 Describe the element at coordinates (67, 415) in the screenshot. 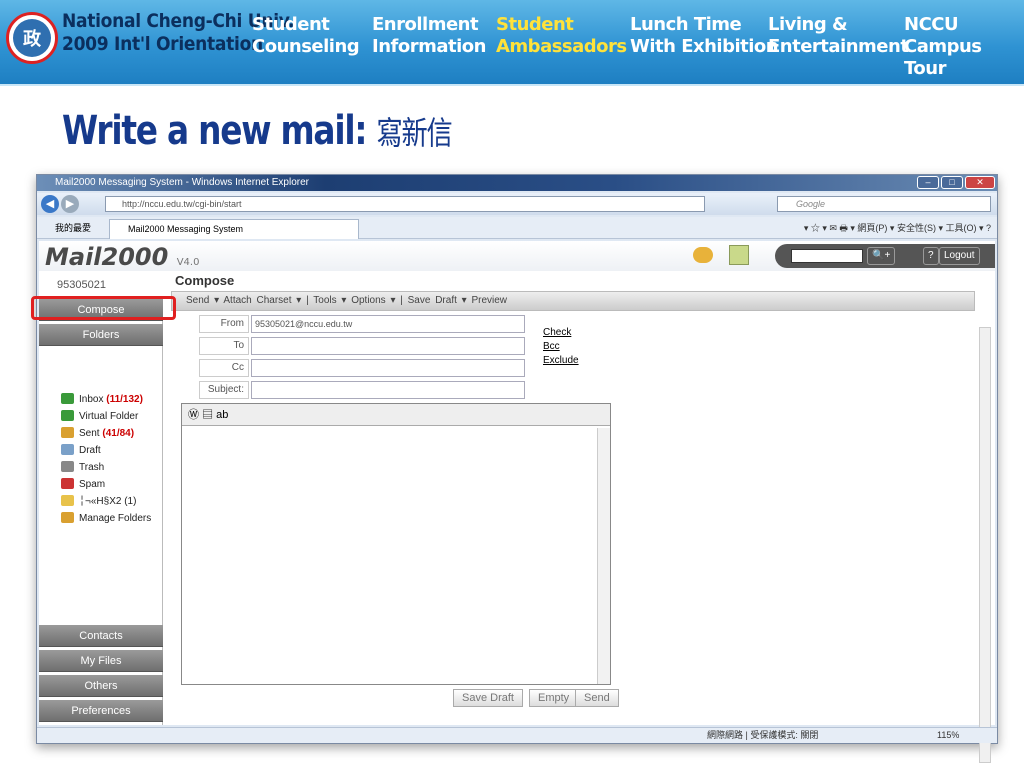

I see `virtual-folder-icon` at that location.